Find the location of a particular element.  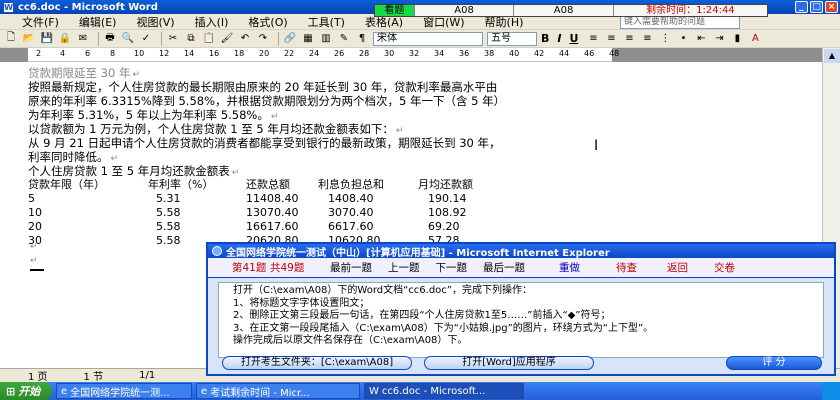

submit-exam-button: 交卷 is located at coordinates (724, 267).